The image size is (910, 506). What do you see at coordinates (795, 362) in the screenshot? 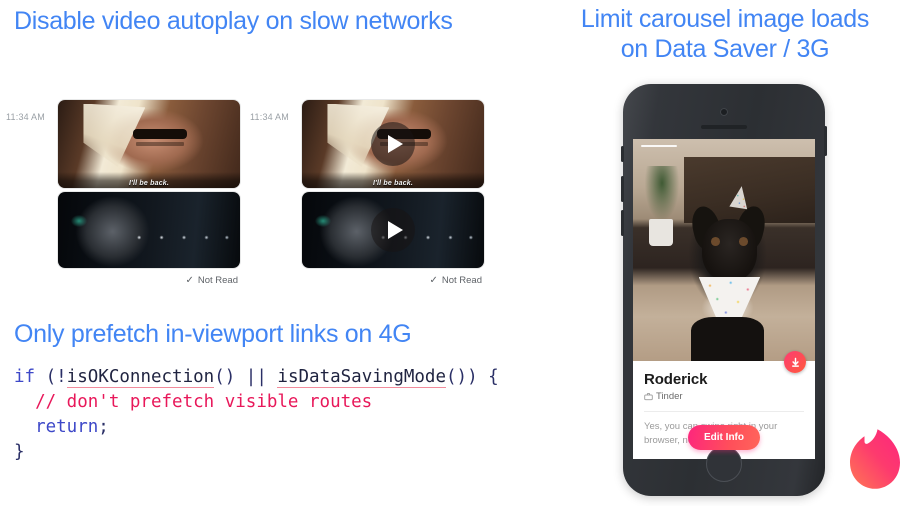
I see `download-arrow-icon` at bounding box center [795, 362].